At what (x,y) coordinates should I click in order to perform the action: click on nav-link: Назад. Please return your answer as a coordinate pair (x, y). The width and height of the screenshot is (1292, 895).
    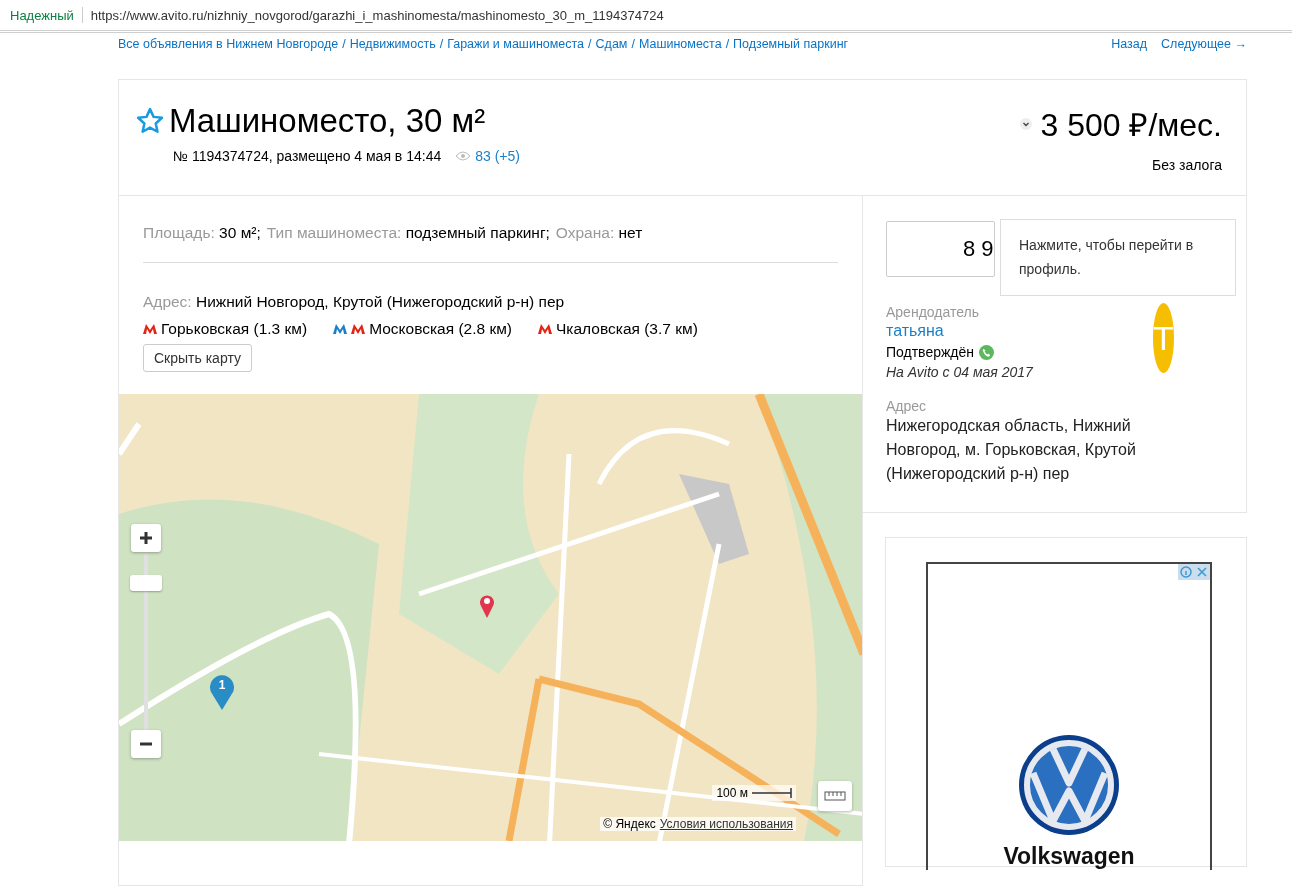
    Looking at the image, I should click on (1129, 58).